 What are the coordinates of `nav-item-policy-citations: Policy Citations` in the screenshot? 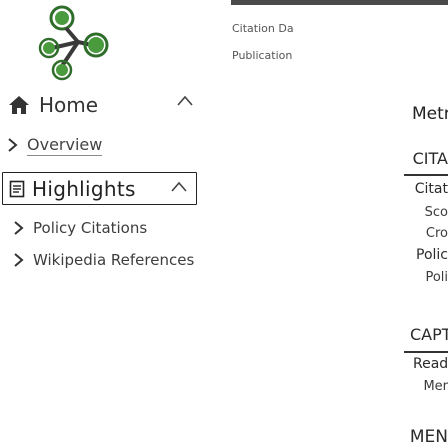 It's located at (79, 228).